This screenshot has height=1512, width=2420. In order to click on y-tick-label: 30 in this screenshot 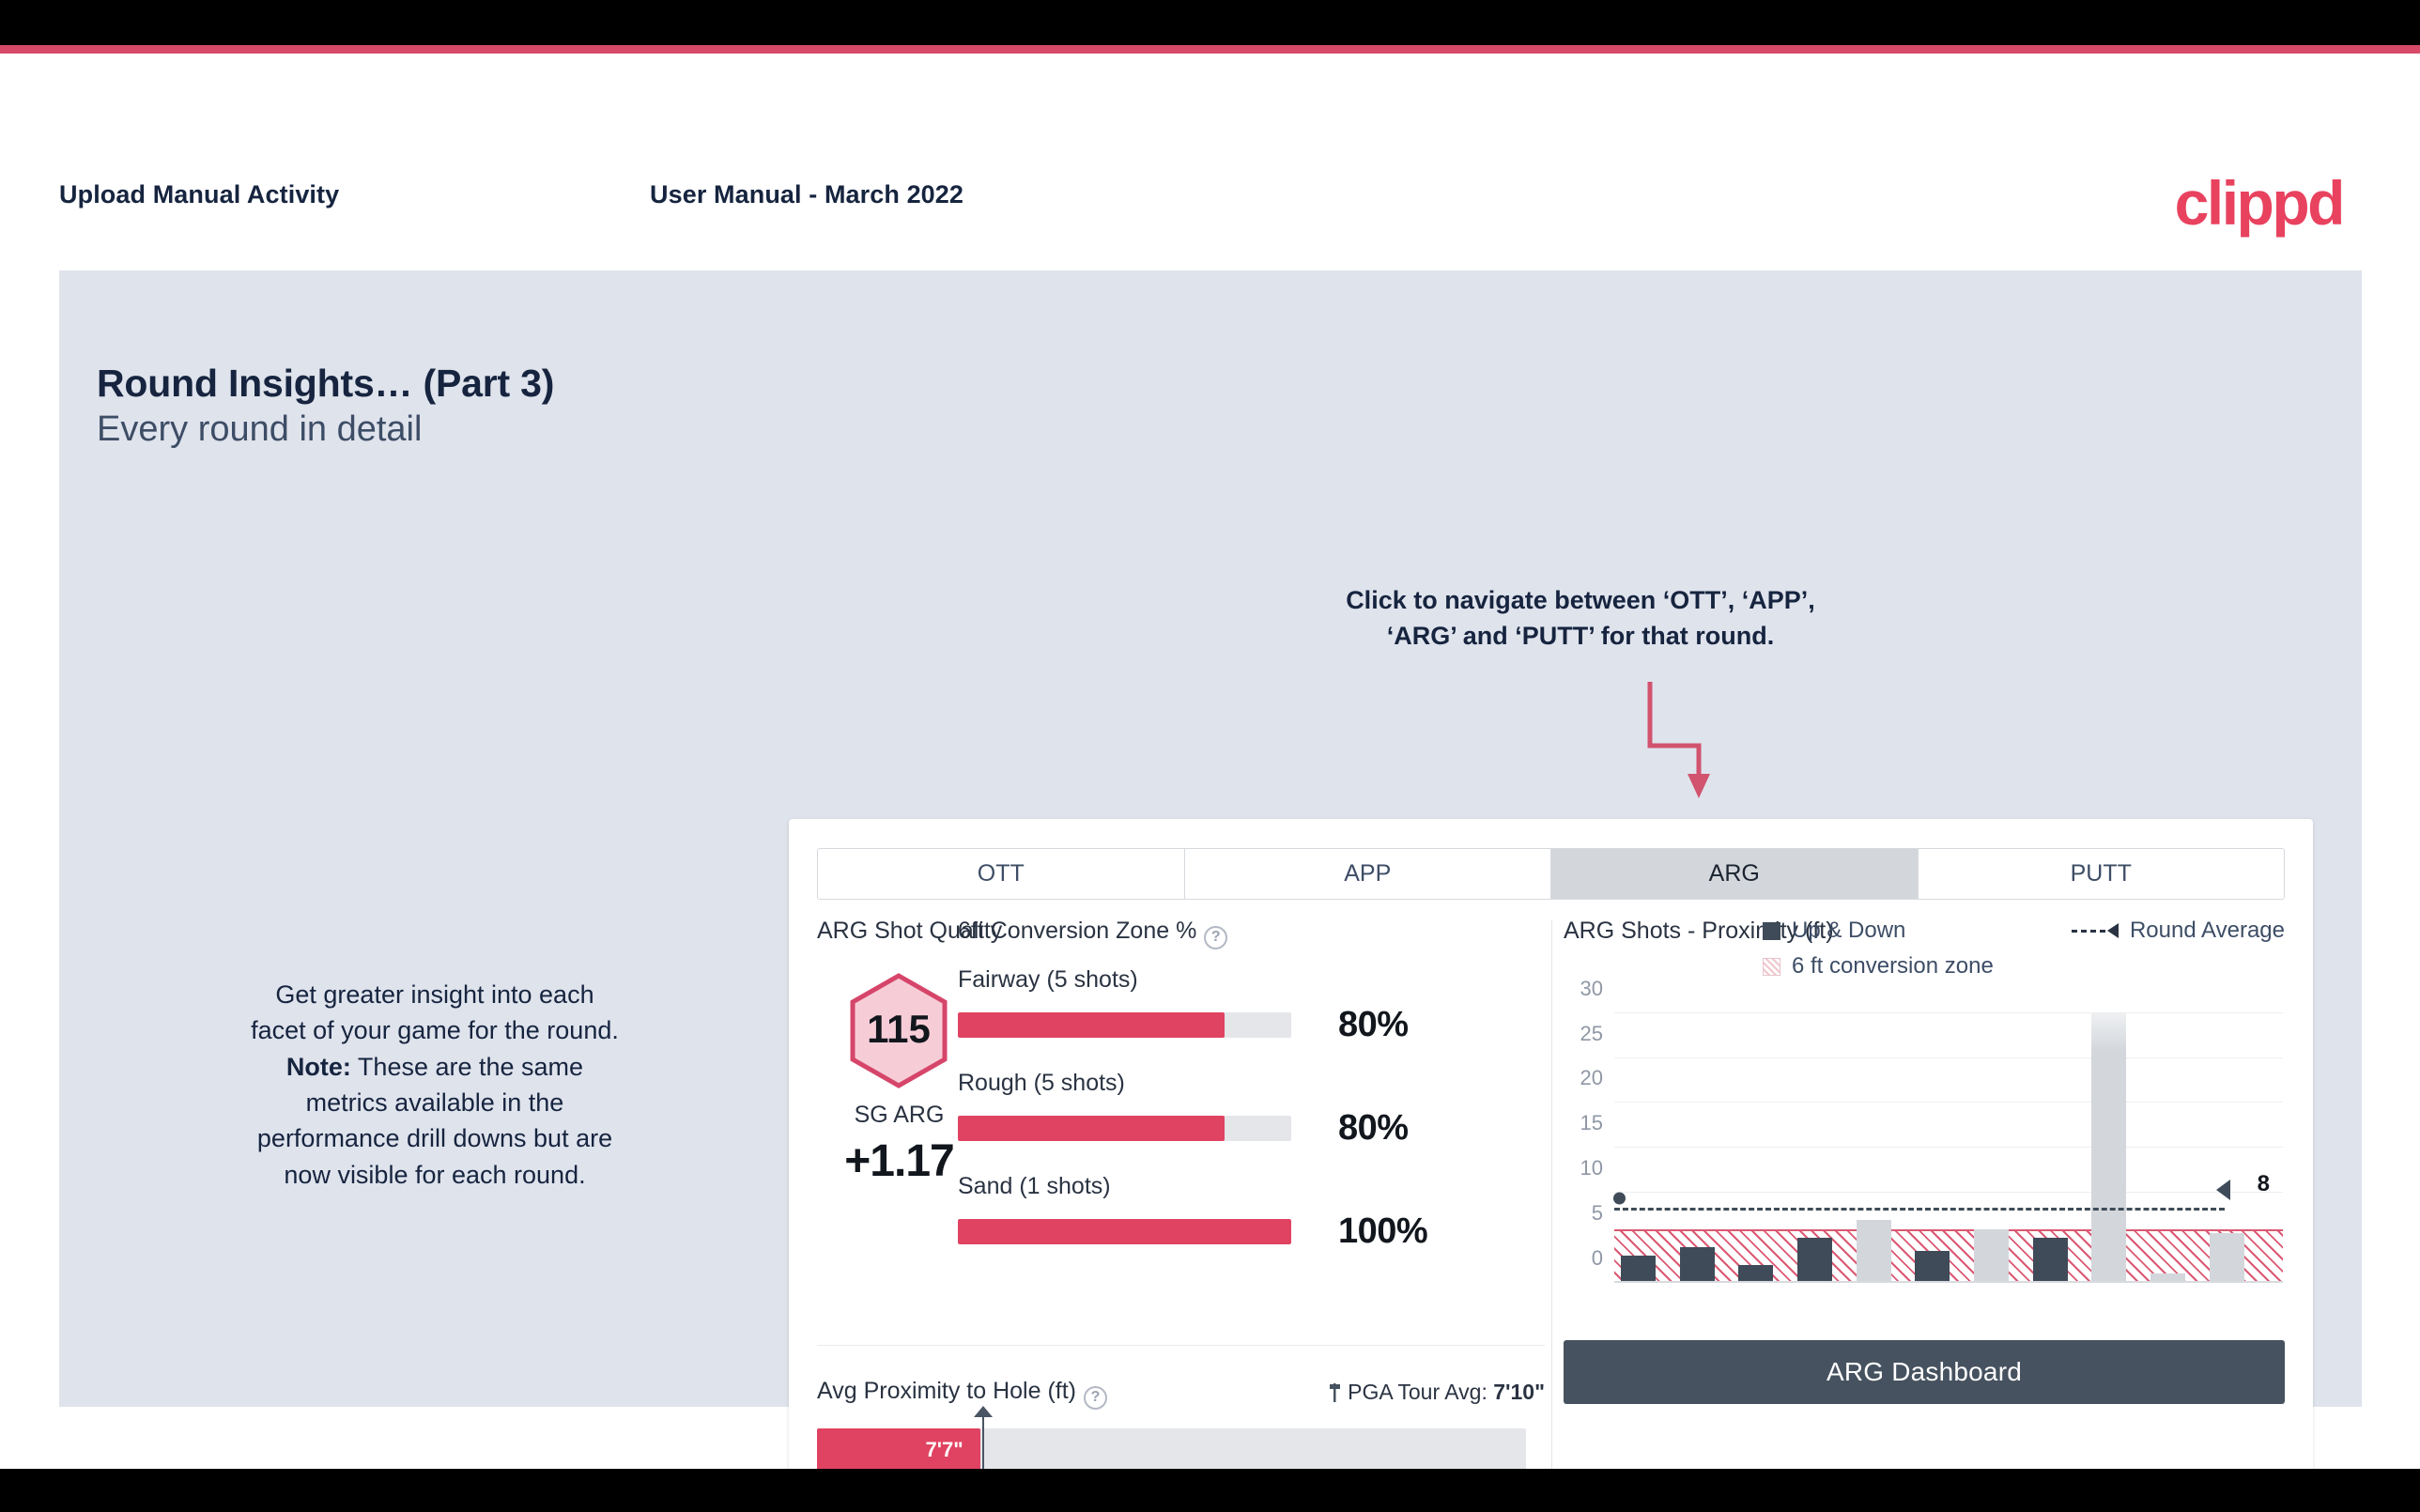, I will do `click(1591, 988)`.